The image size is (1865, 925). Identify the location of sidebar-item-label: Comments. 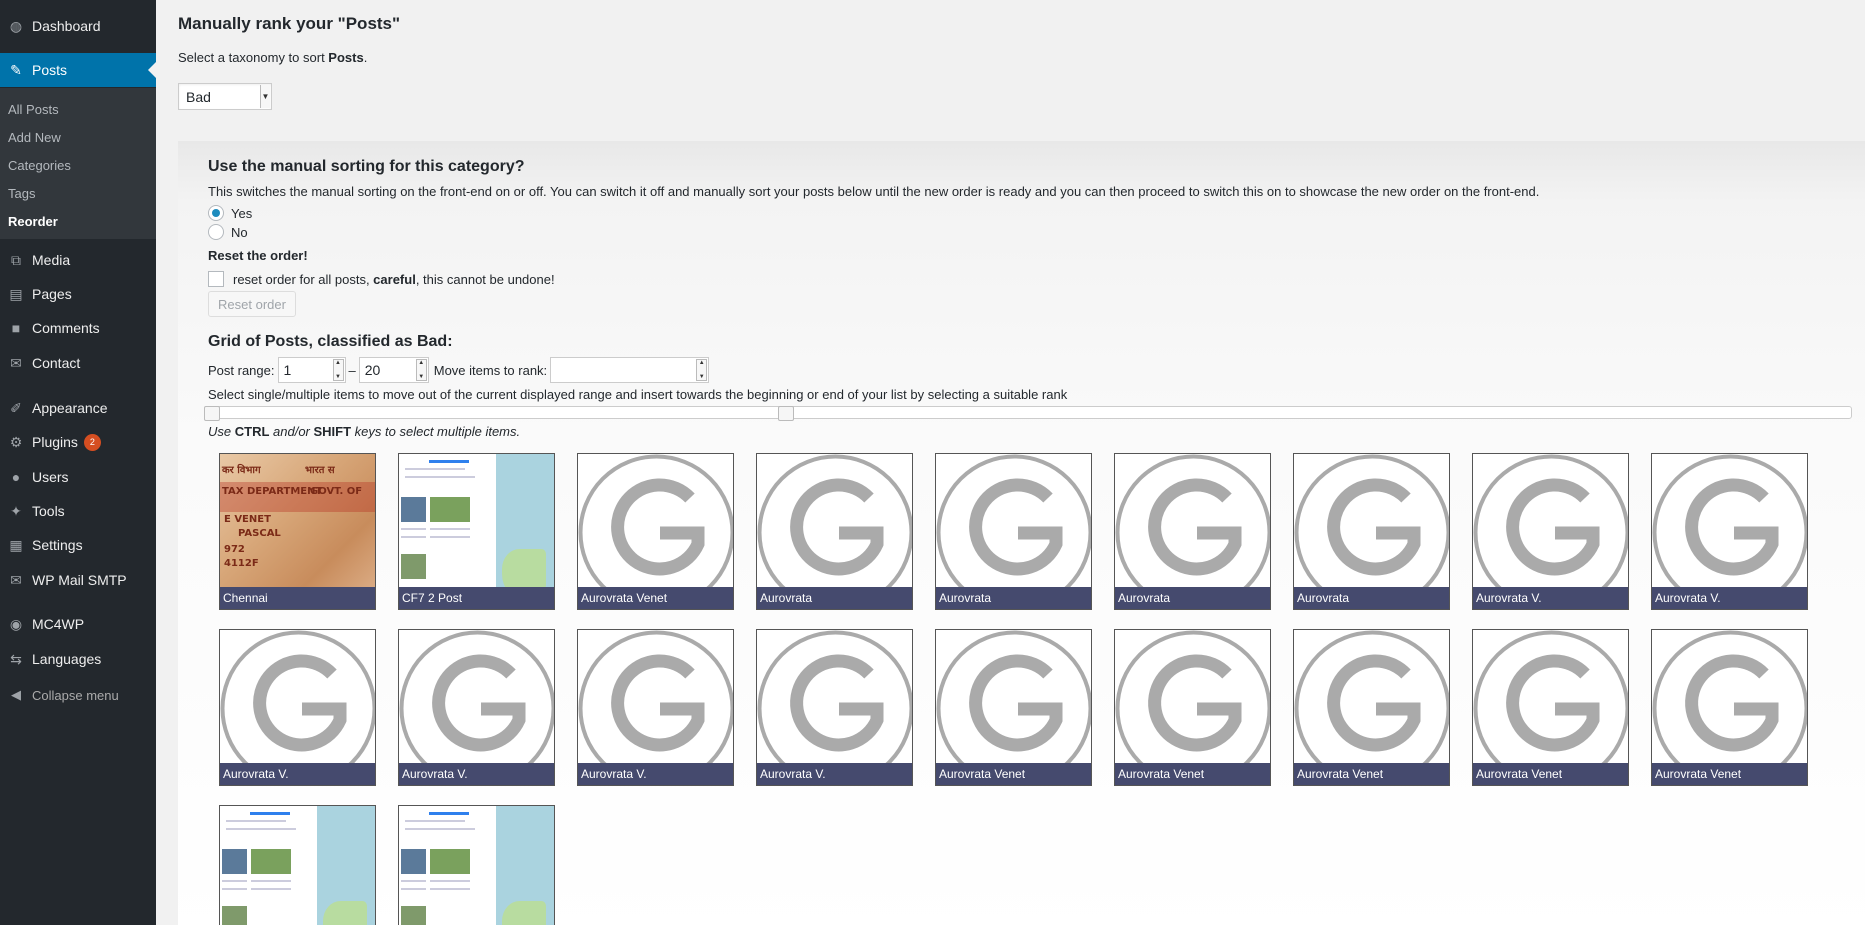
(66, 328).